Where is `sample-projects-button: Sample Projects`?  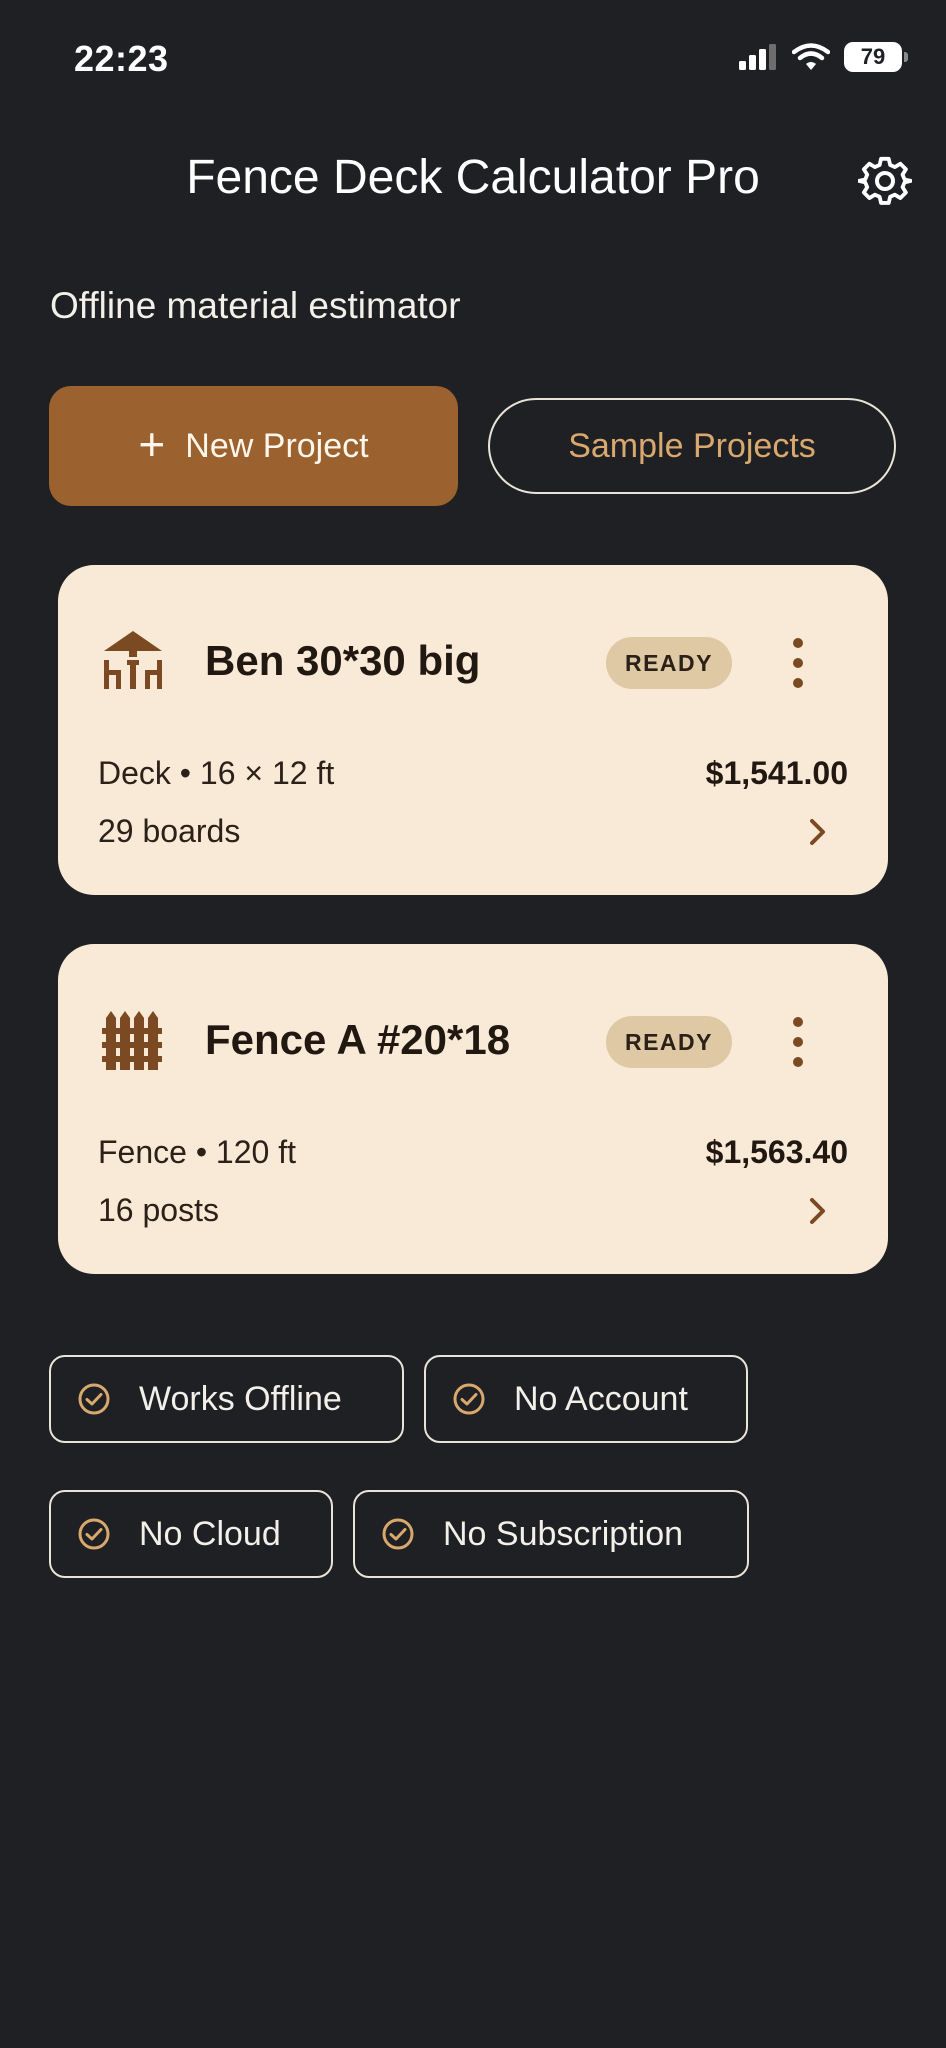 sample-projects-button: Sample Projects is located at coordinates (692, 446).